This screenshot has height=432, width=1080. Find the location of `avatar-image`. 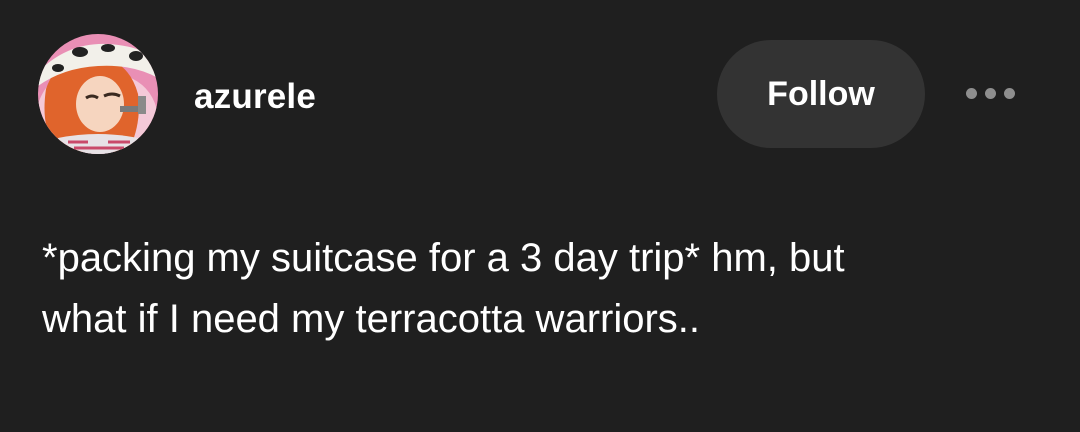

avatar-image is located at coordinates (98, 94).